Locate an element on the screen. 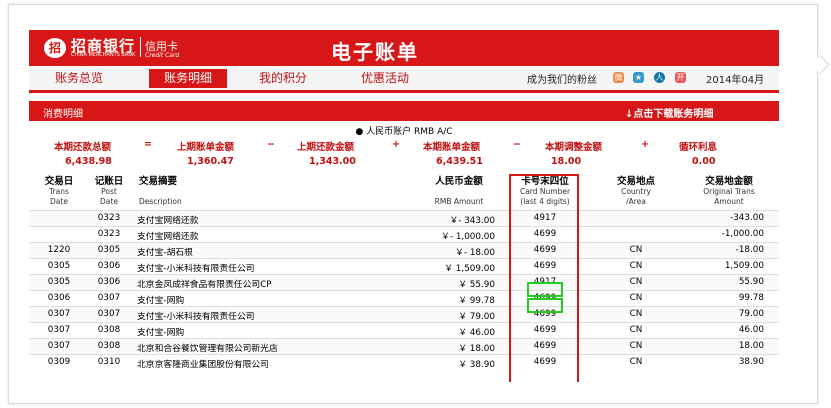 The image size is (831, 408). cell-rmb-amount: ￥- 18.00 is located at coordinates (475, 253).